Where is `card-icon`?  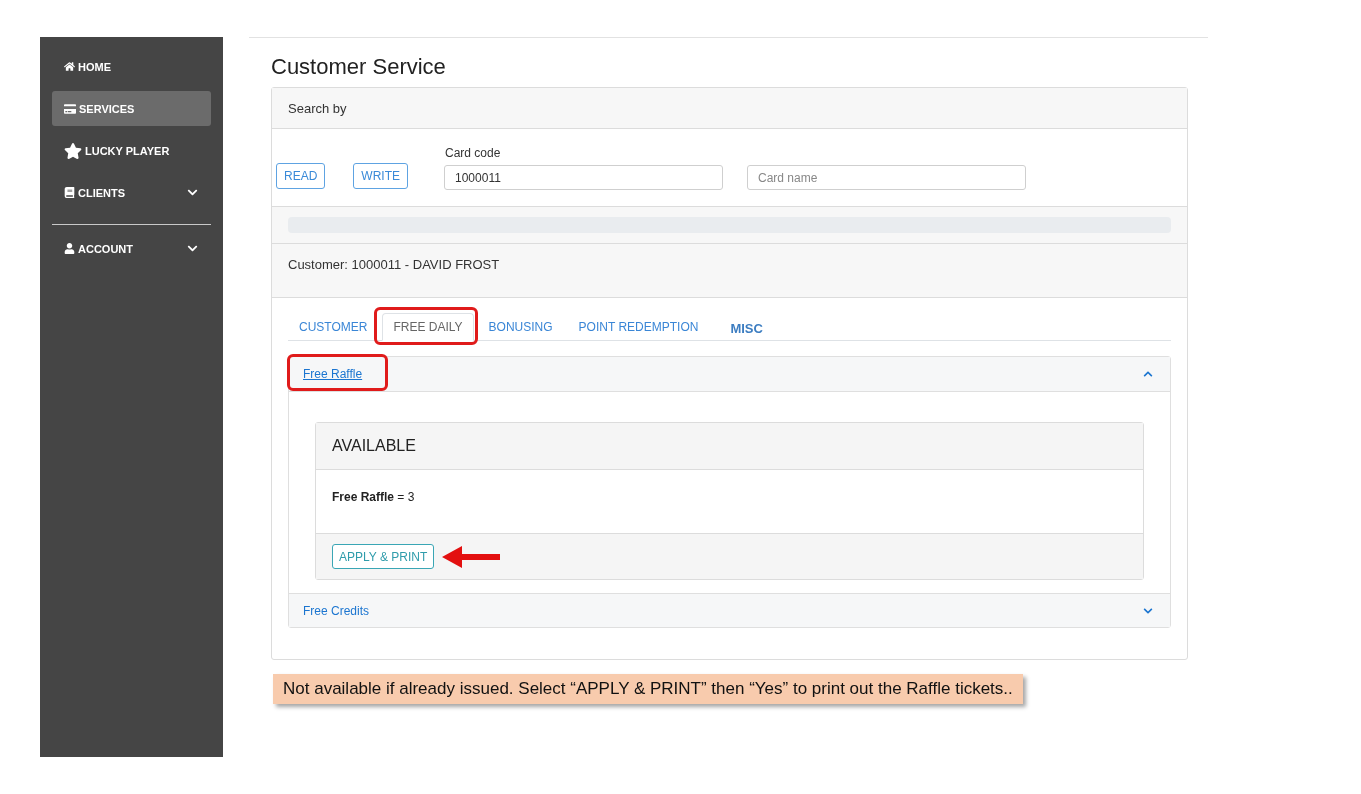
card-icon is located at coordinates (70, 108).